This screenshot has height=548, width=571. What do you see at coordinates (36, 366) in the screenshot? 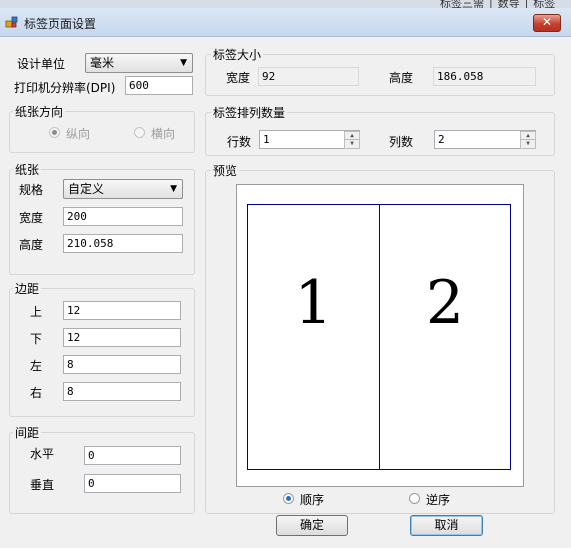
I see `margin-left-label: 左` at bounding box center [36, 366].